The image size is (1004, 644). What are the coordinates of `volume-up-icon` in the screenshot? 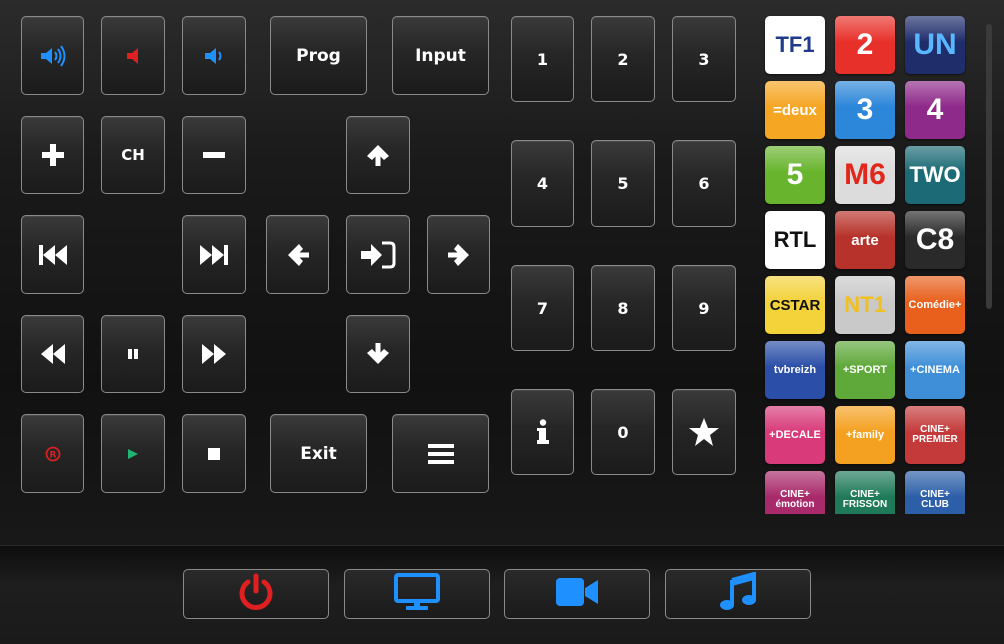 It's located at (53, 55).